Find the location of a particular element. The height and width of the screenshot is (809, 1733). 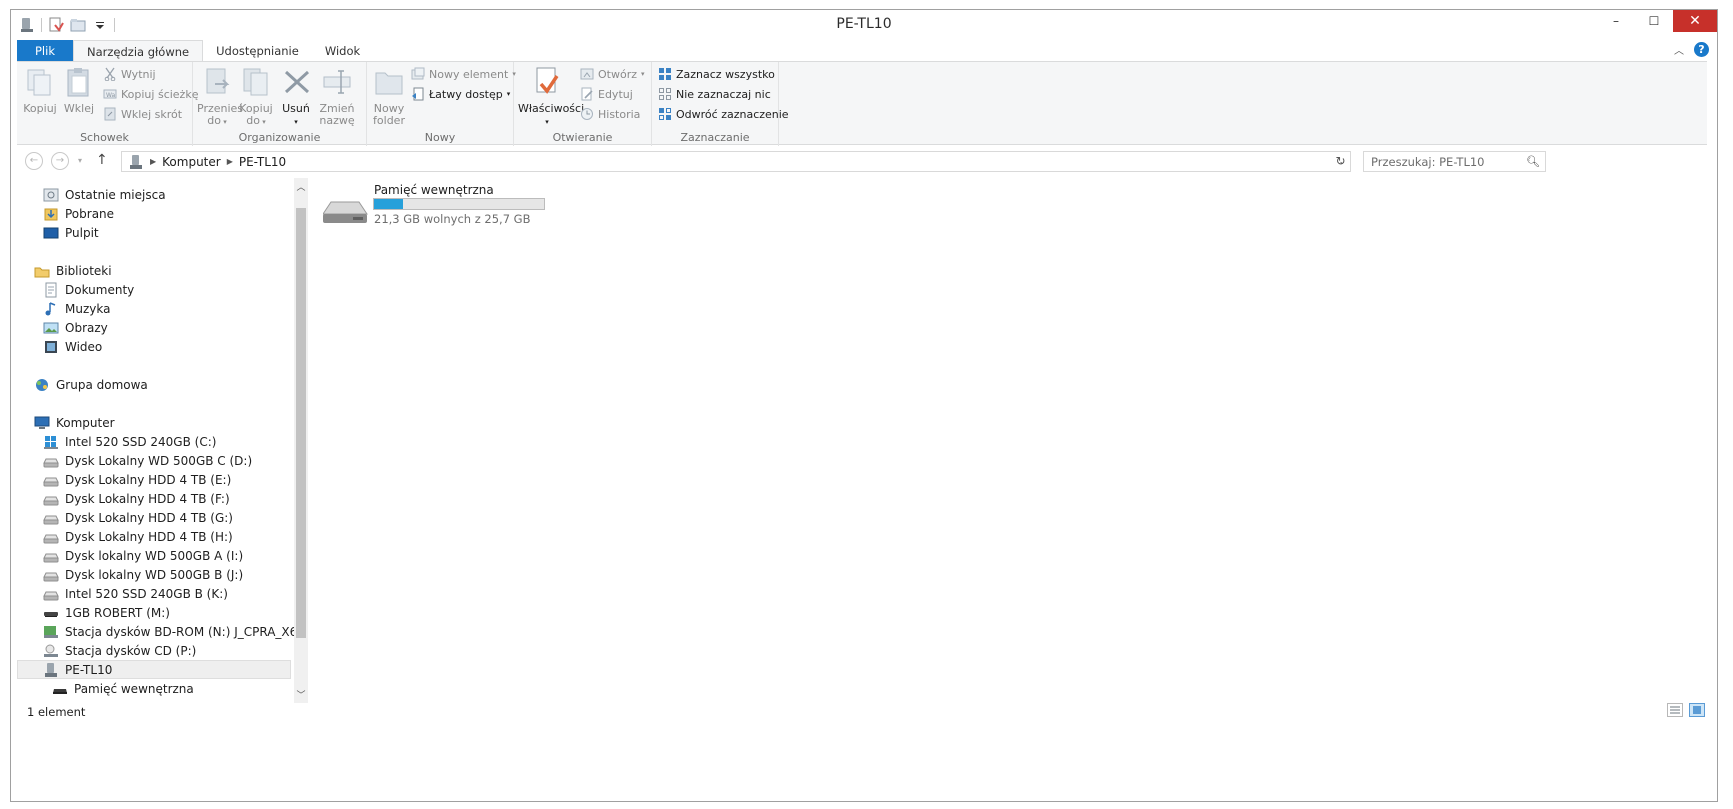

paste-shortcut-label: Wklej skrót is located at coordinates (152, 114).